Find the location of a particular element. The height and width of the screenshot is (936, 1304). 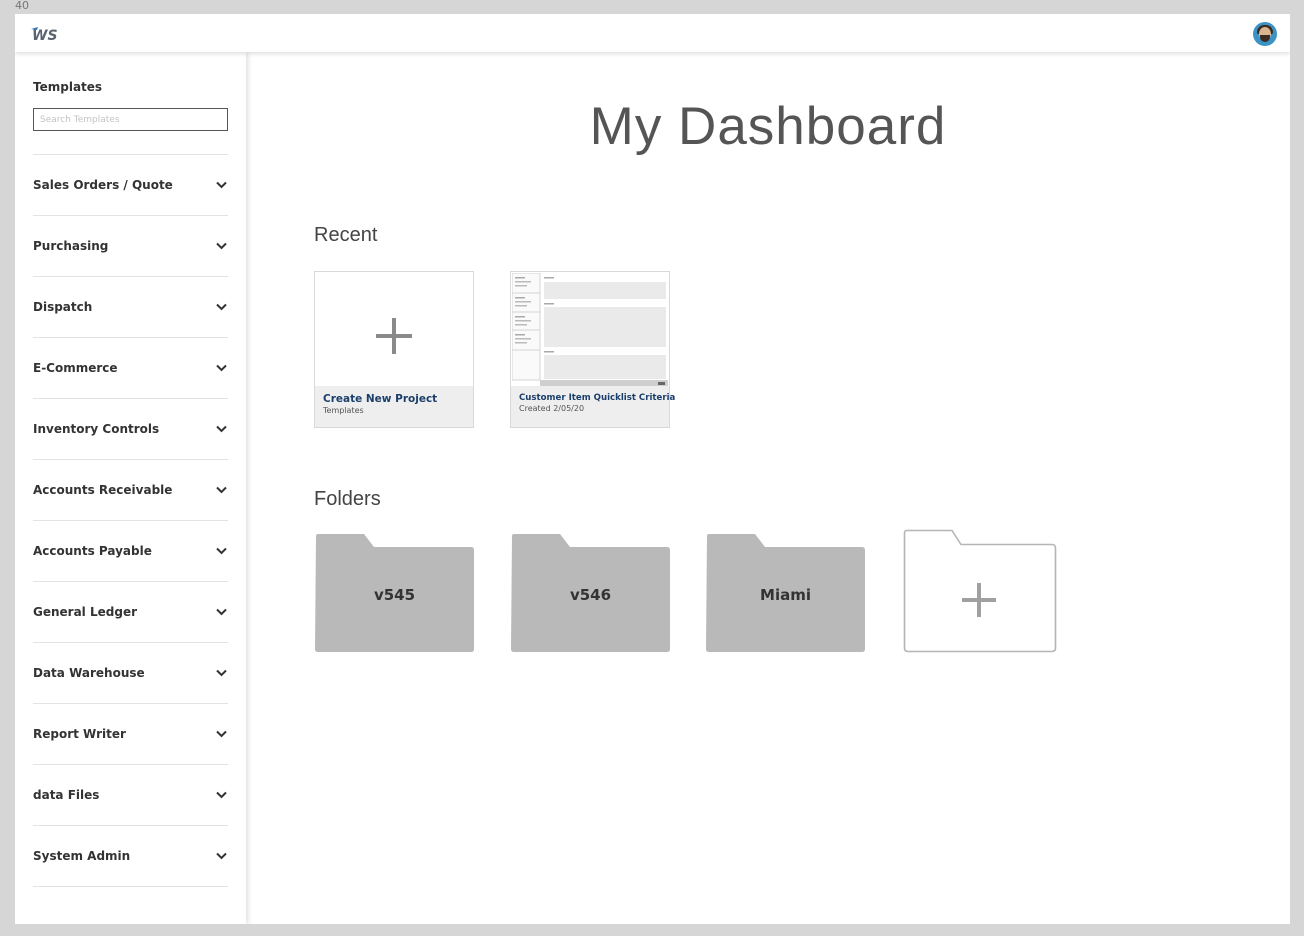

sidebar-item-label: E-Commerce is located at coordinates (75, 368).